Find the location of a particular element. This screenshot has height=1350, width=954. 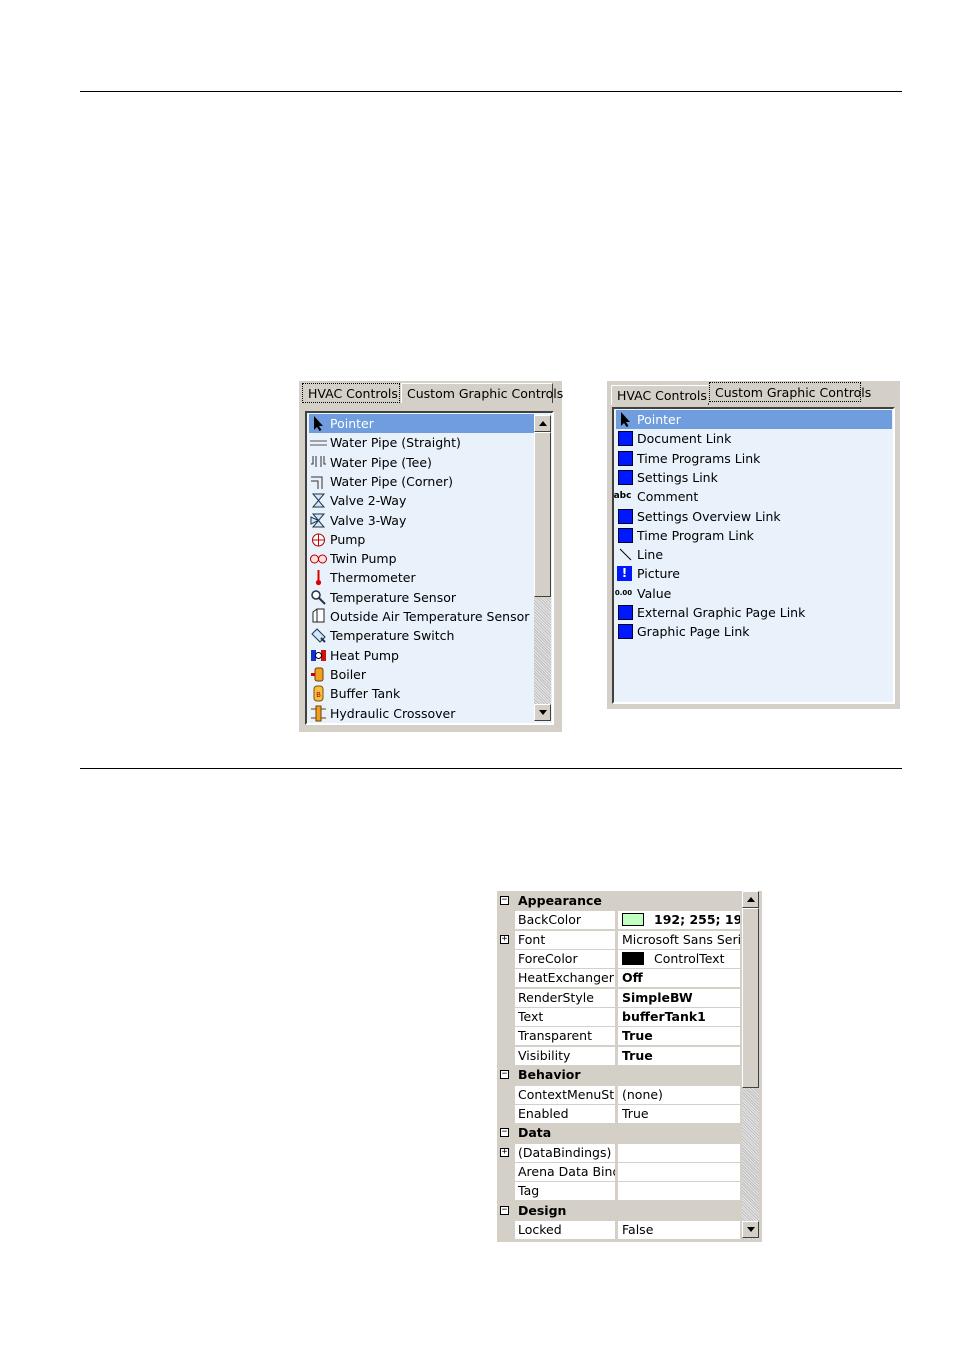

property-name: HeatExchanger is located at coordinates (565, 979).